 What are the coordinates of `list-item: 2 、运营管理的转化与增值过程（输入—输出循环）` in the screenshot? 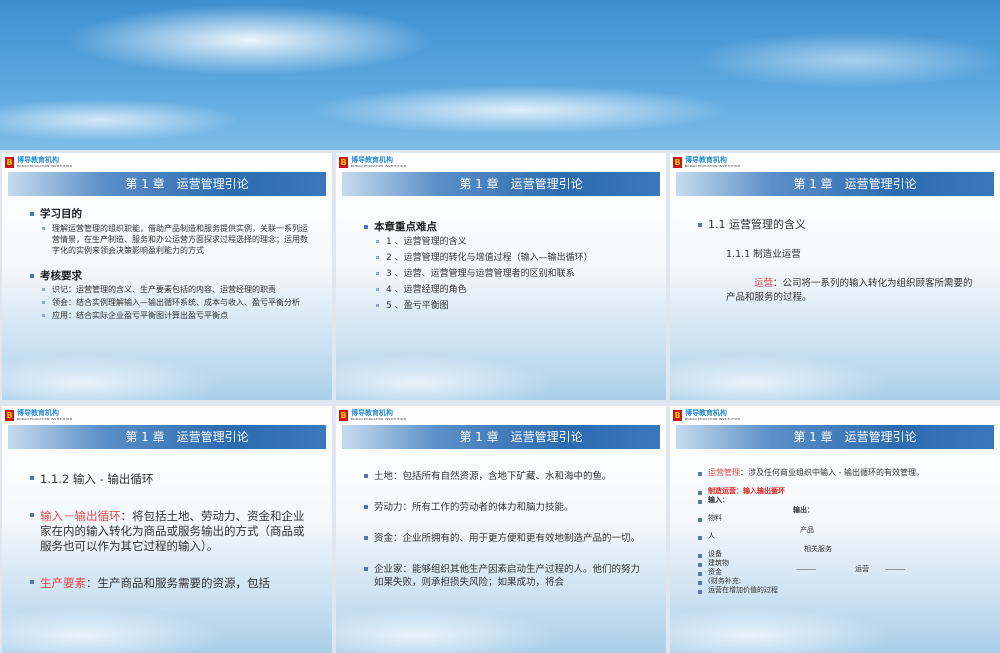 It's located at (505, 258).